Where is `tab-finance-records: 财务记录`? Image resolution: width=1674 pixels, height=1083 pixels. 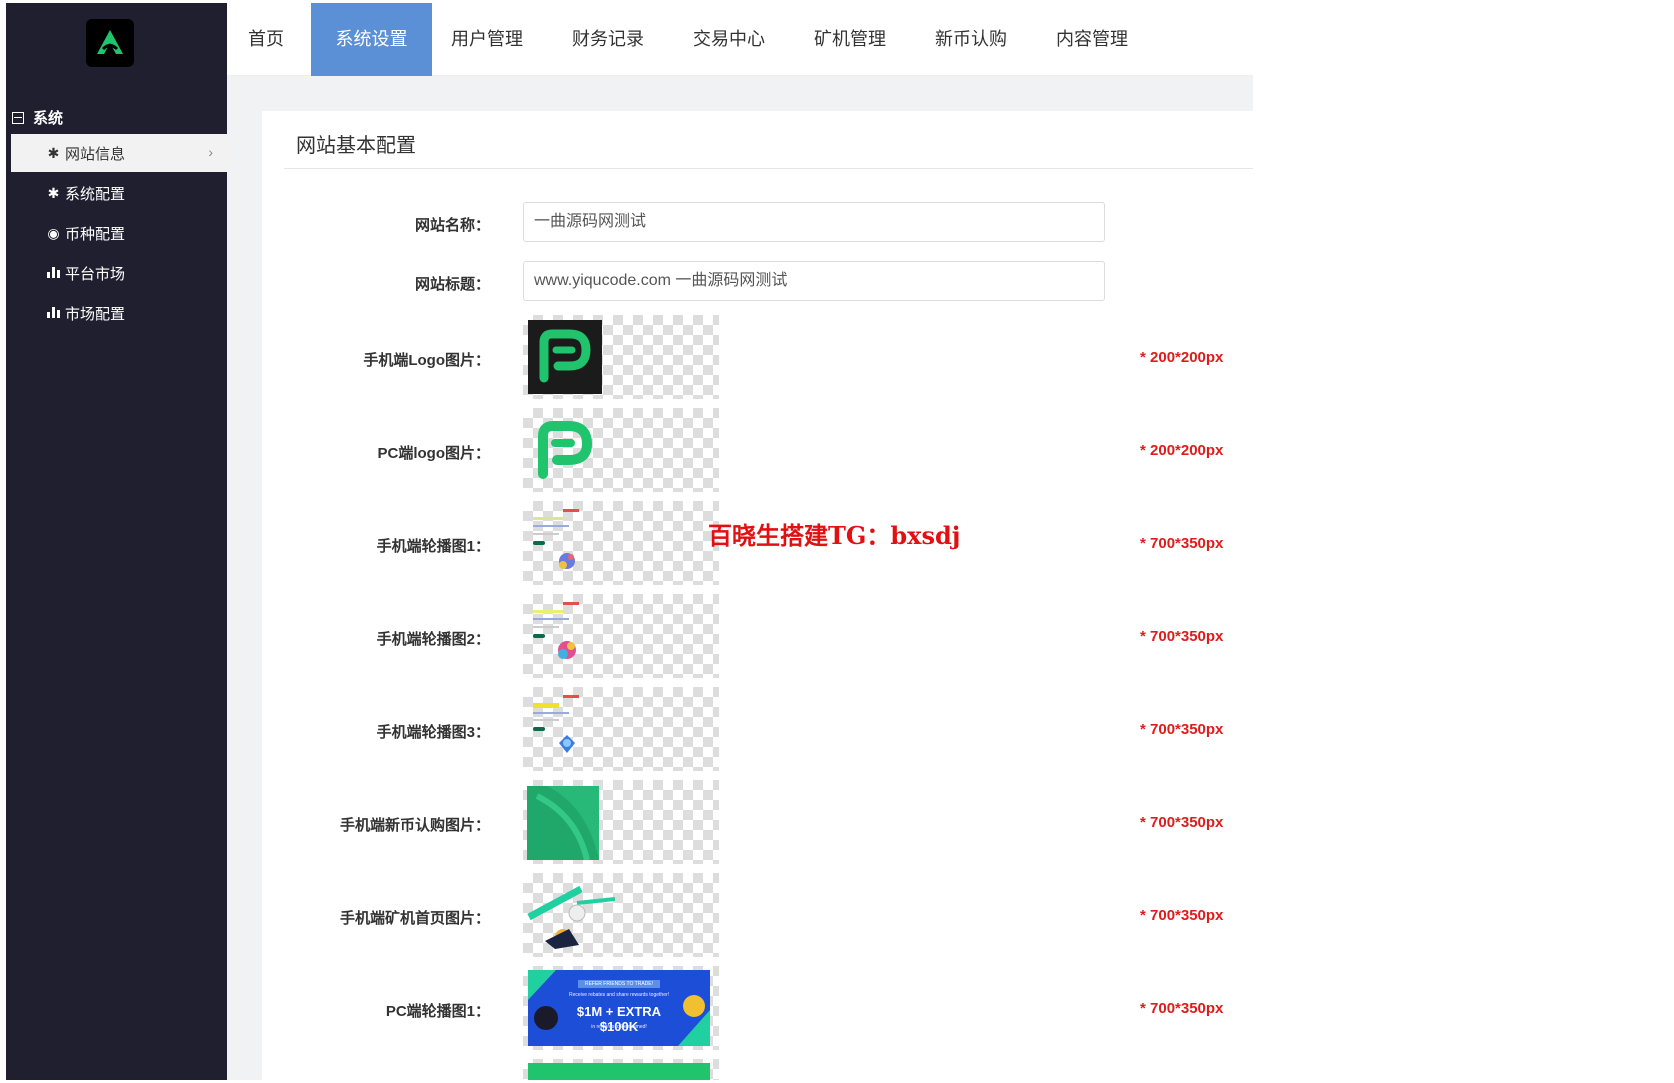
tab-finance-records: 财务记录 is located at coordinates (608, 39).